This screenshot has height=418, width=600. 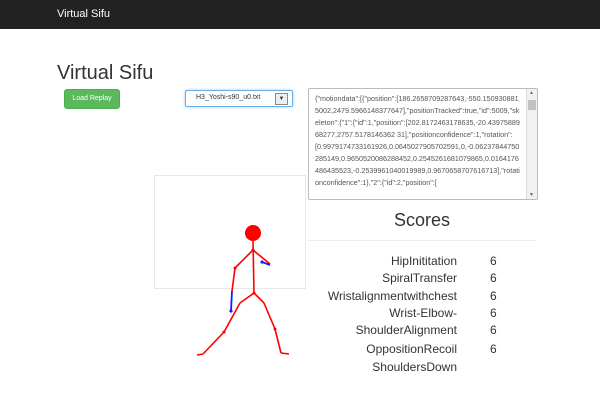 What do you see at coordinates (262, 262) in the screenshot?
I see `right-wrist-joint` at bounding box center [262, 262].